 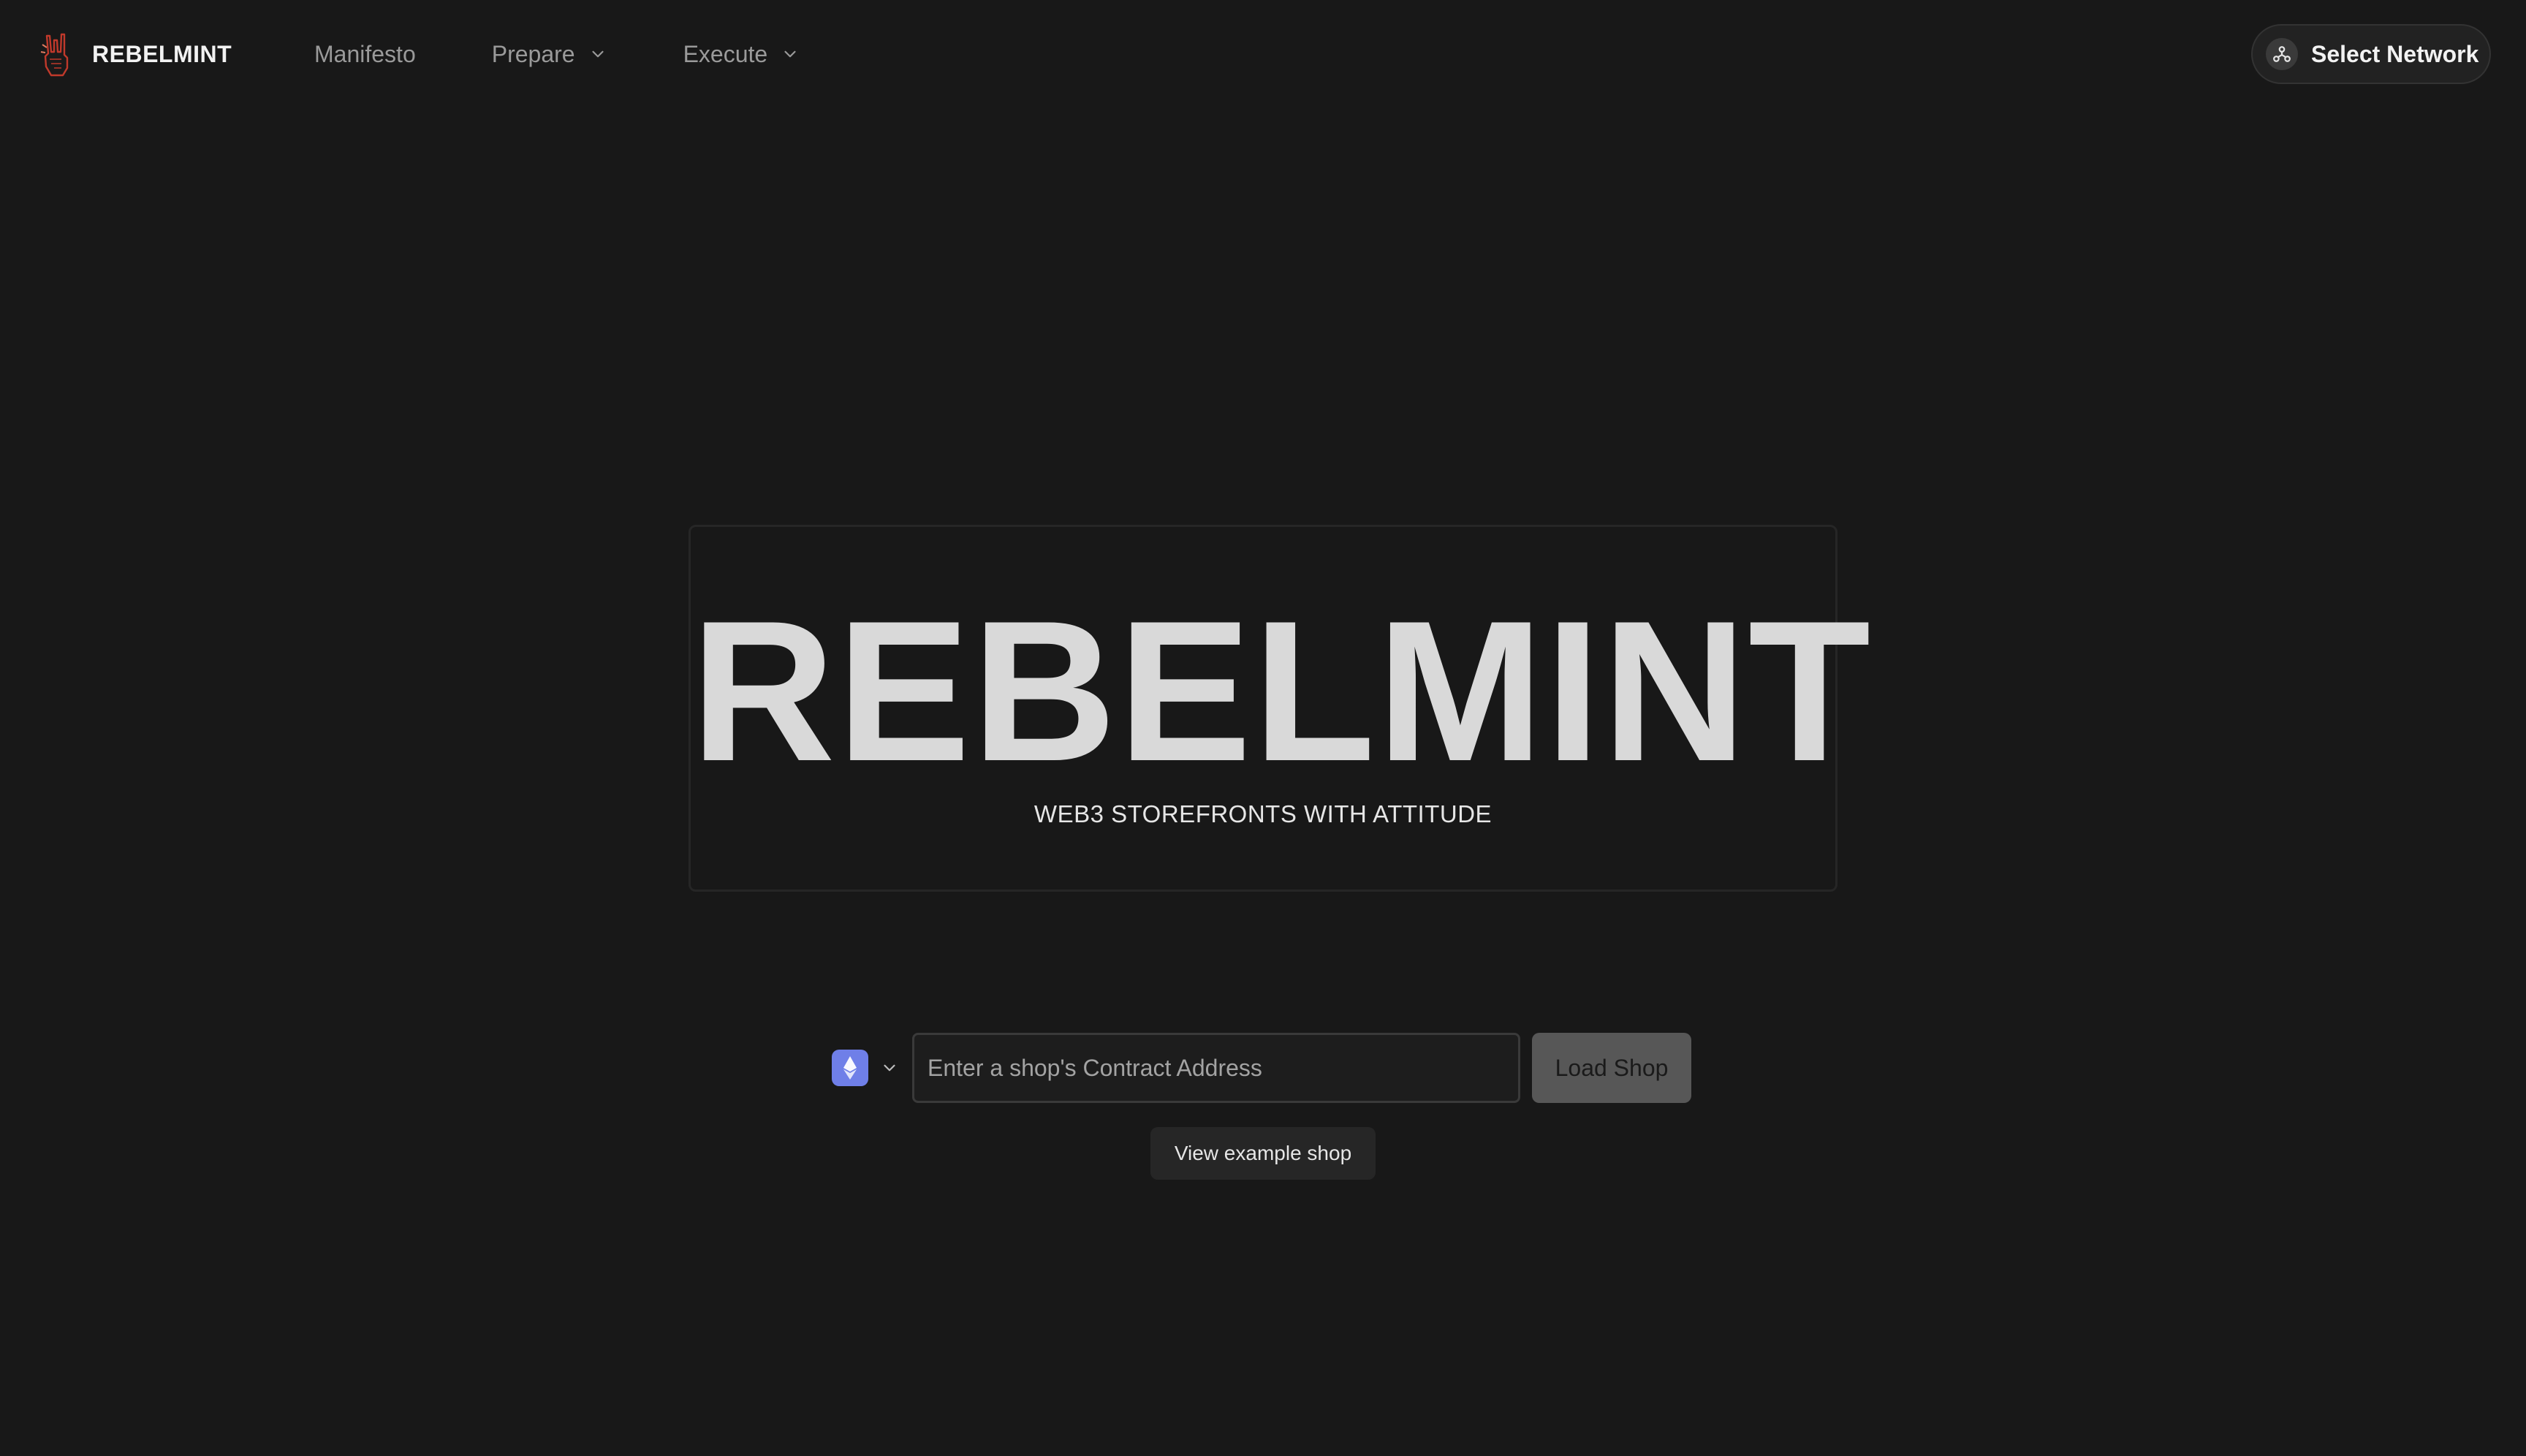 I want to click on select-network-label: Select Network, so click(x=2395, y=53).